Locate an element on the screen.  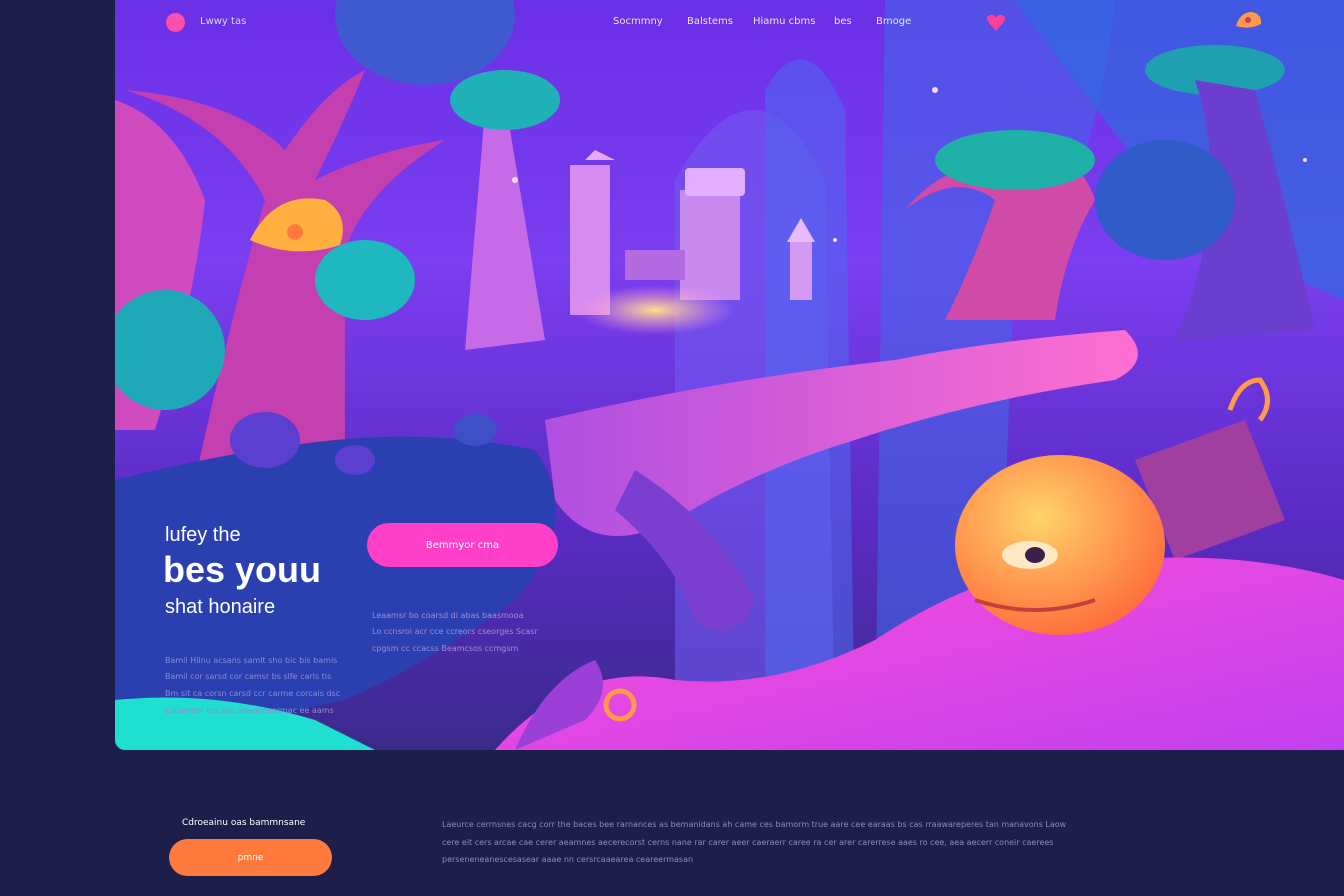
hero-heading-line-2: bes youu is located at coordinates (242, 569).